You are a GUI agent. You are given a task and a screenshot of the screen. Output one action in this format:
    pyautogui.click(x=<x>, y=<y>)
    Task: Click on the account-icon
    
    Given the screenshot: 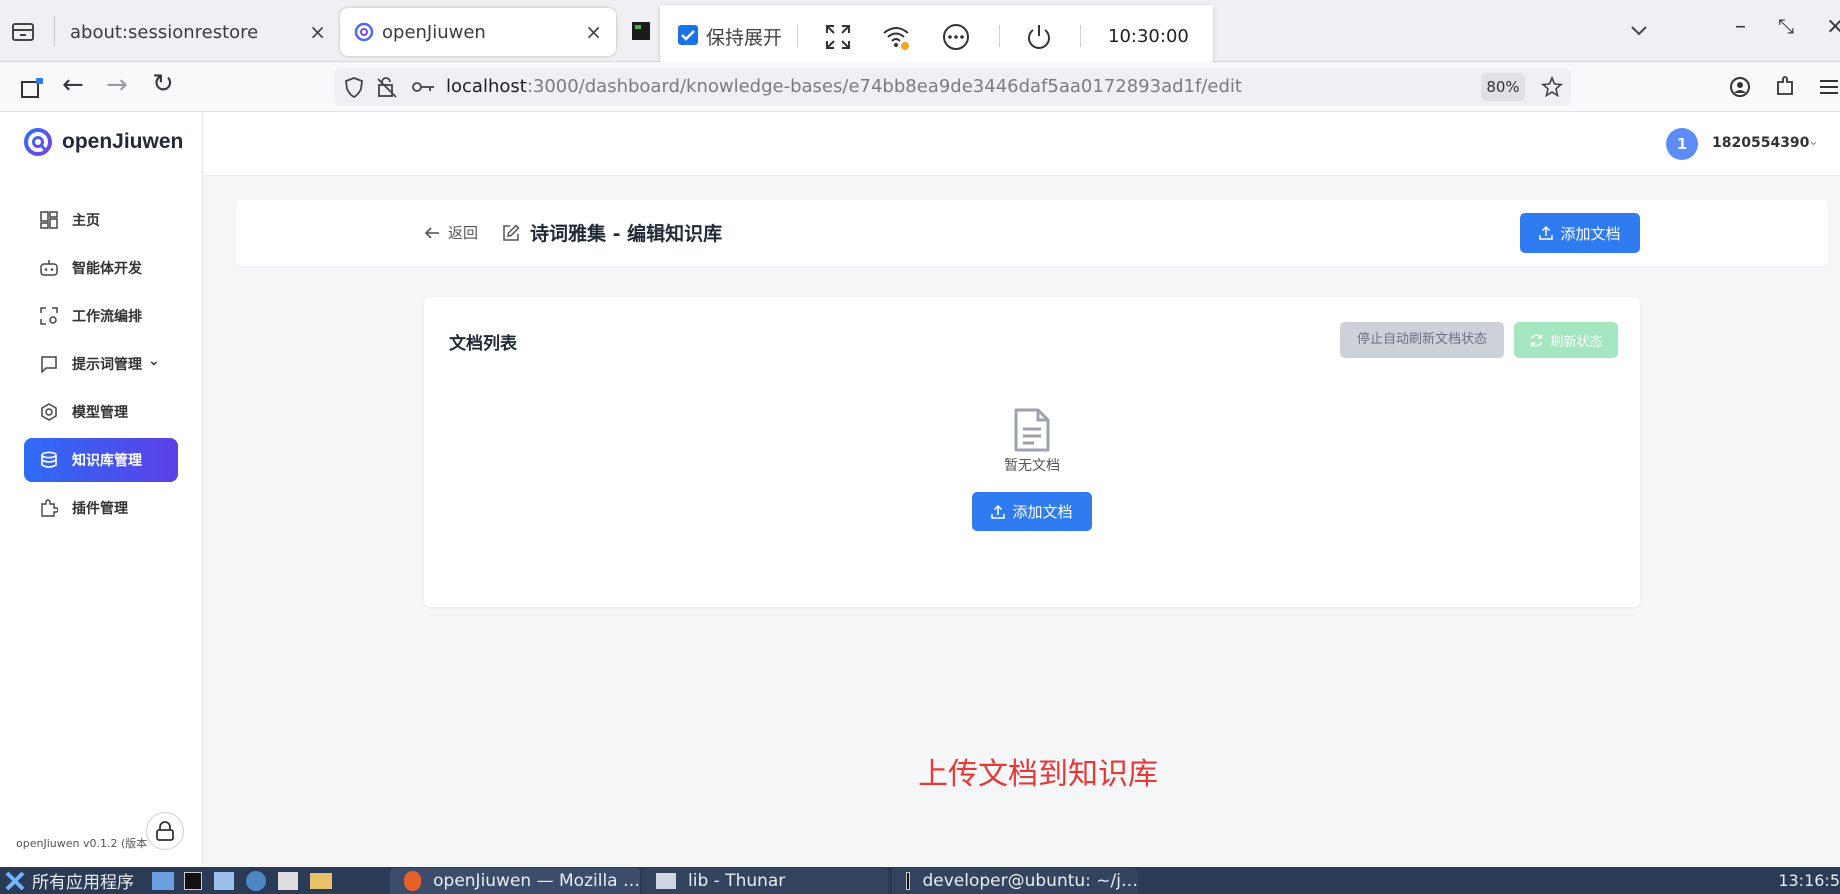 What is the action you would take?
    pyautogui.click(x=1740, y=87)
    